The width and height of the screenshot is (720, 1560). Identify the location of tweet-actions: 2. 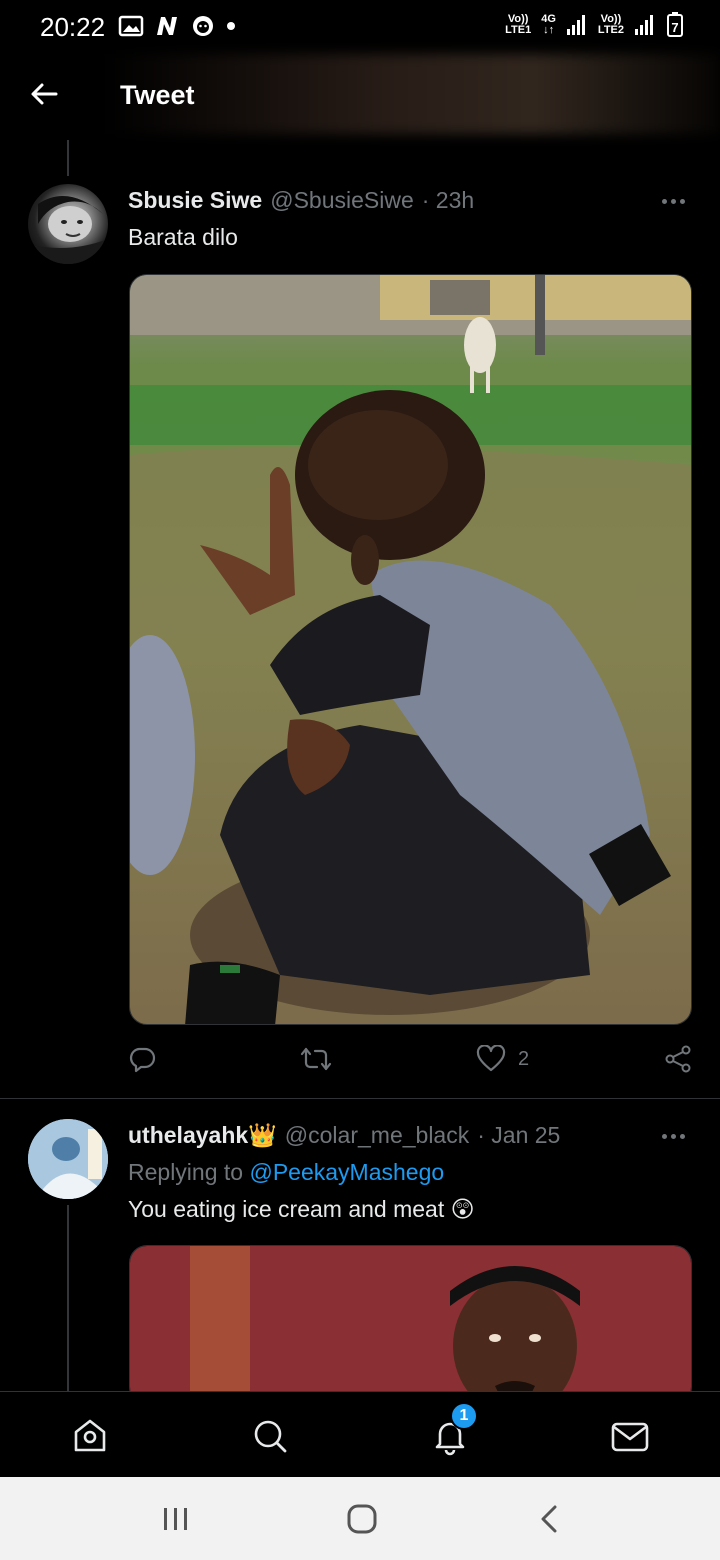
(410, 1062).